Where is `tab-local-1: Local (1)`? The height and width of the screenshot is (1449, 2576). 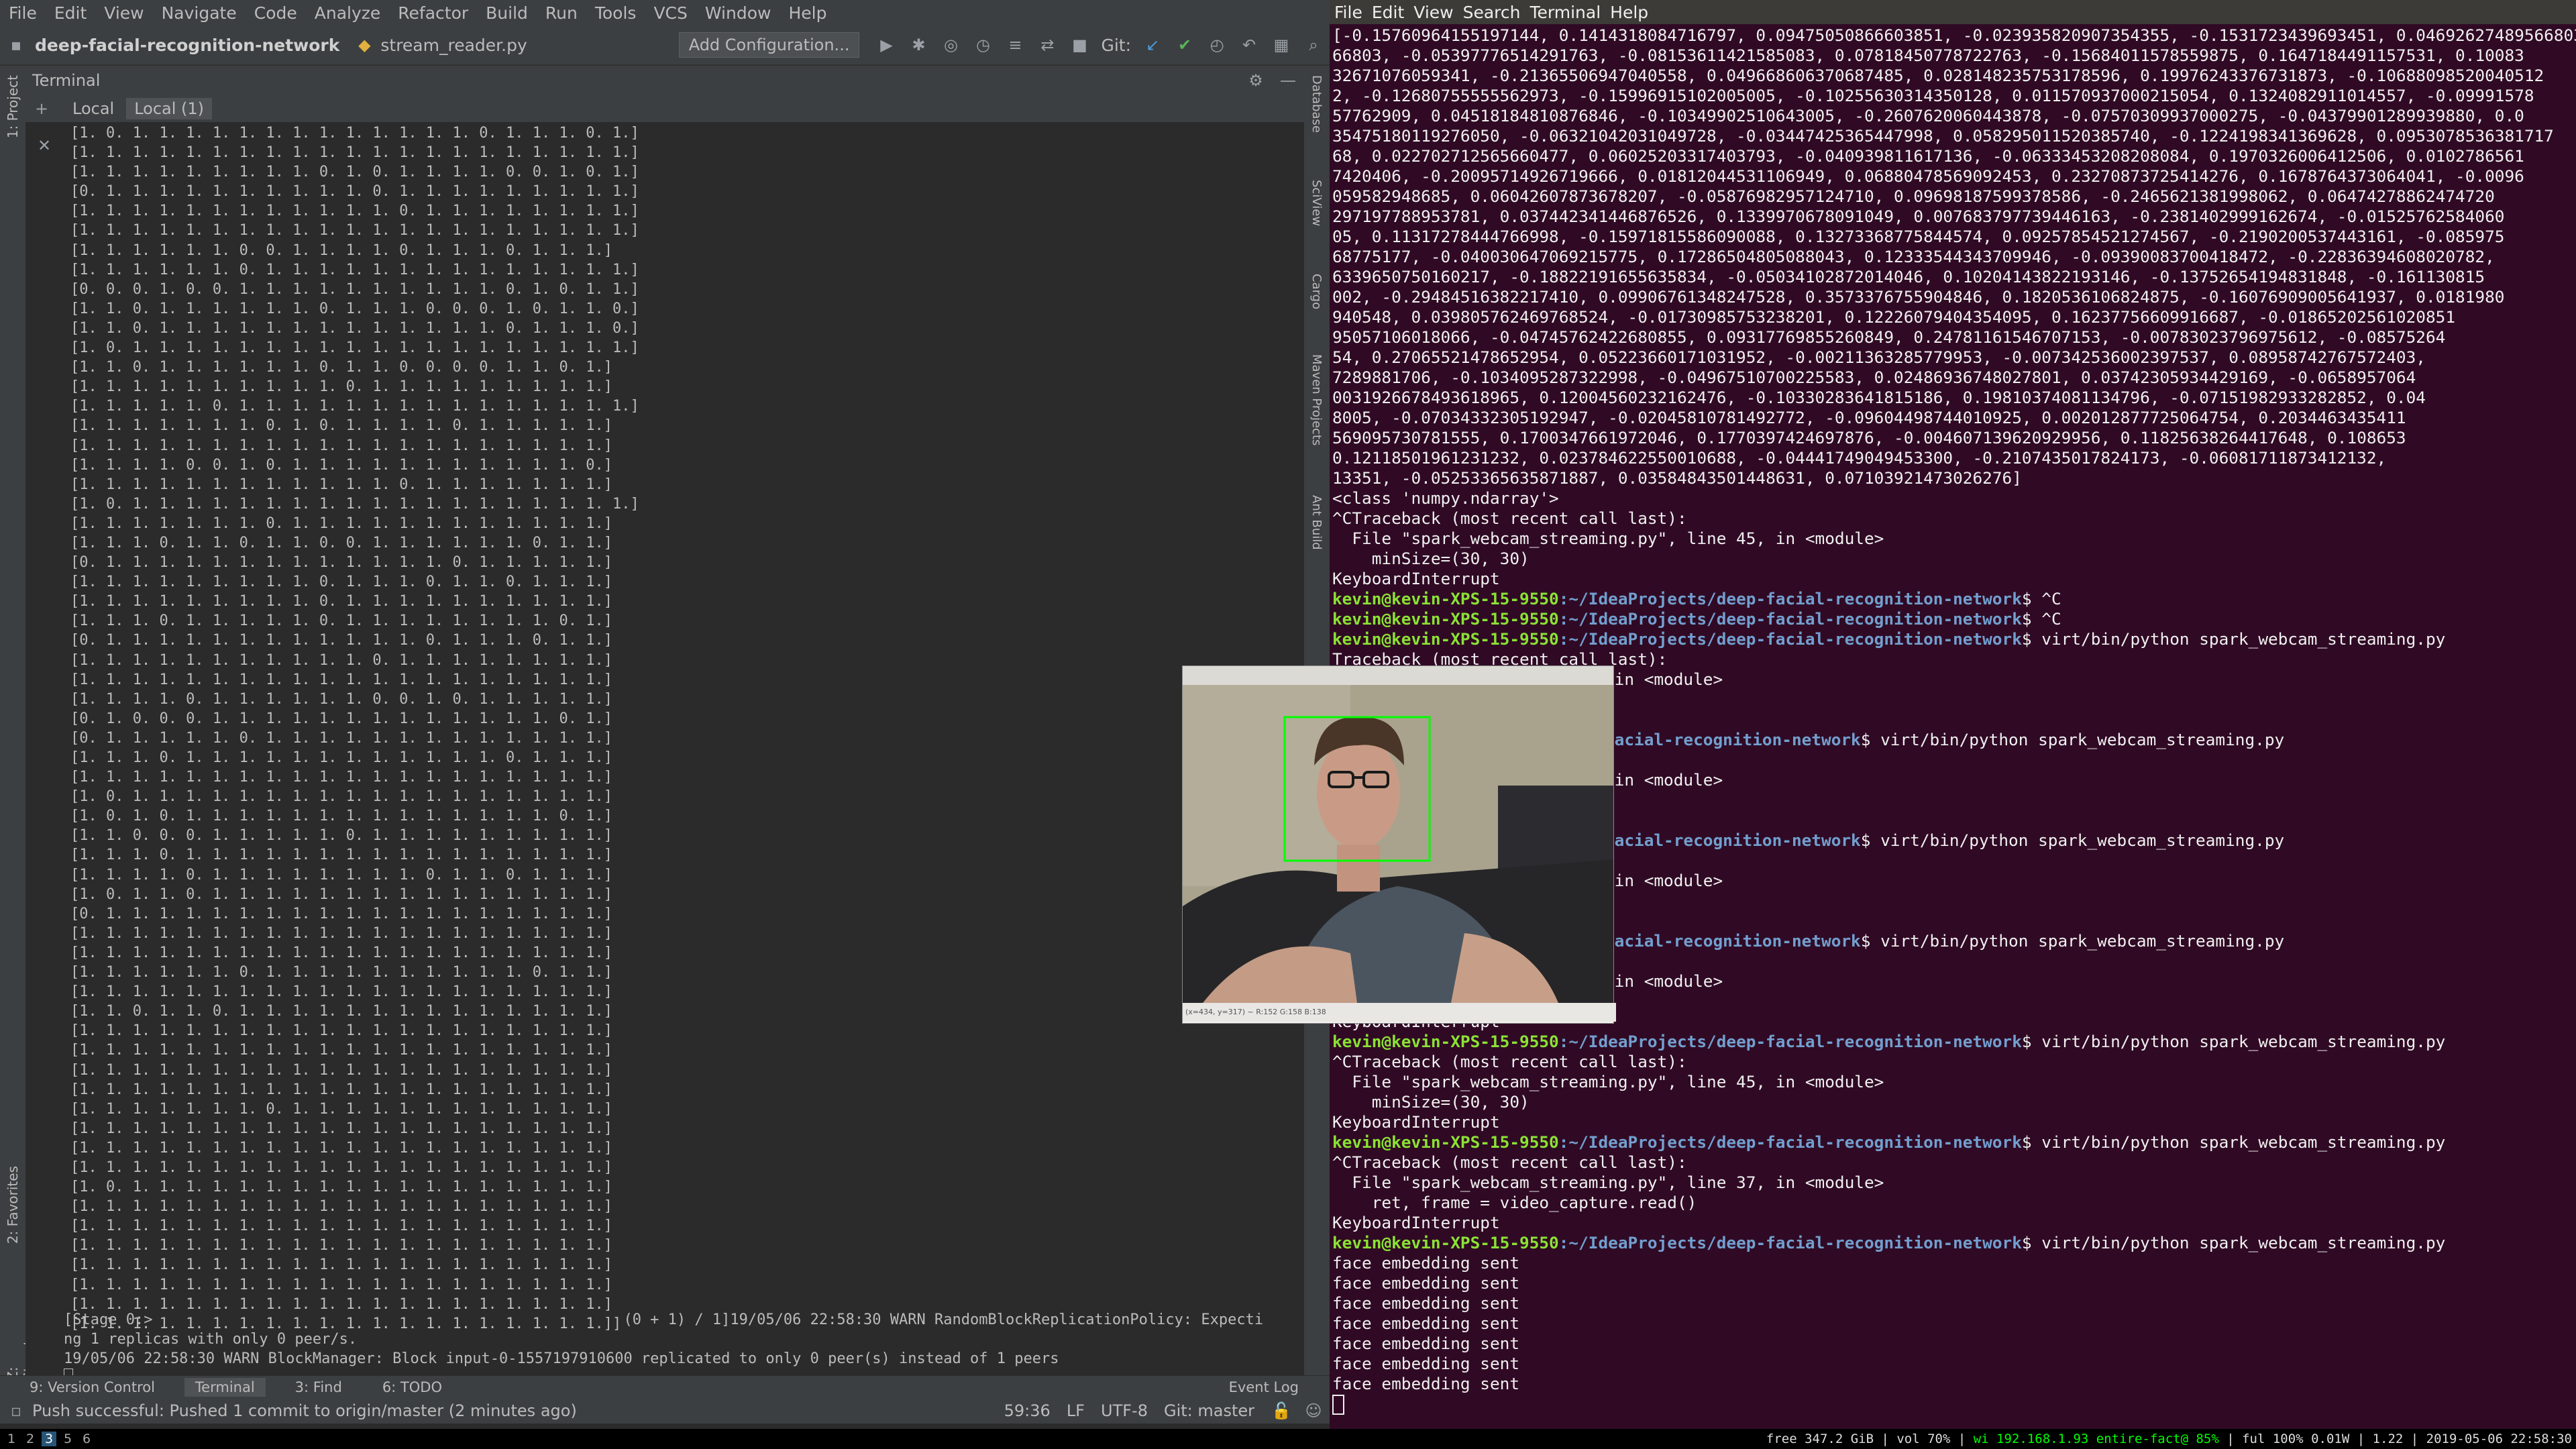 tab-local-1: Local (1) is located at coordinates (169, 108).